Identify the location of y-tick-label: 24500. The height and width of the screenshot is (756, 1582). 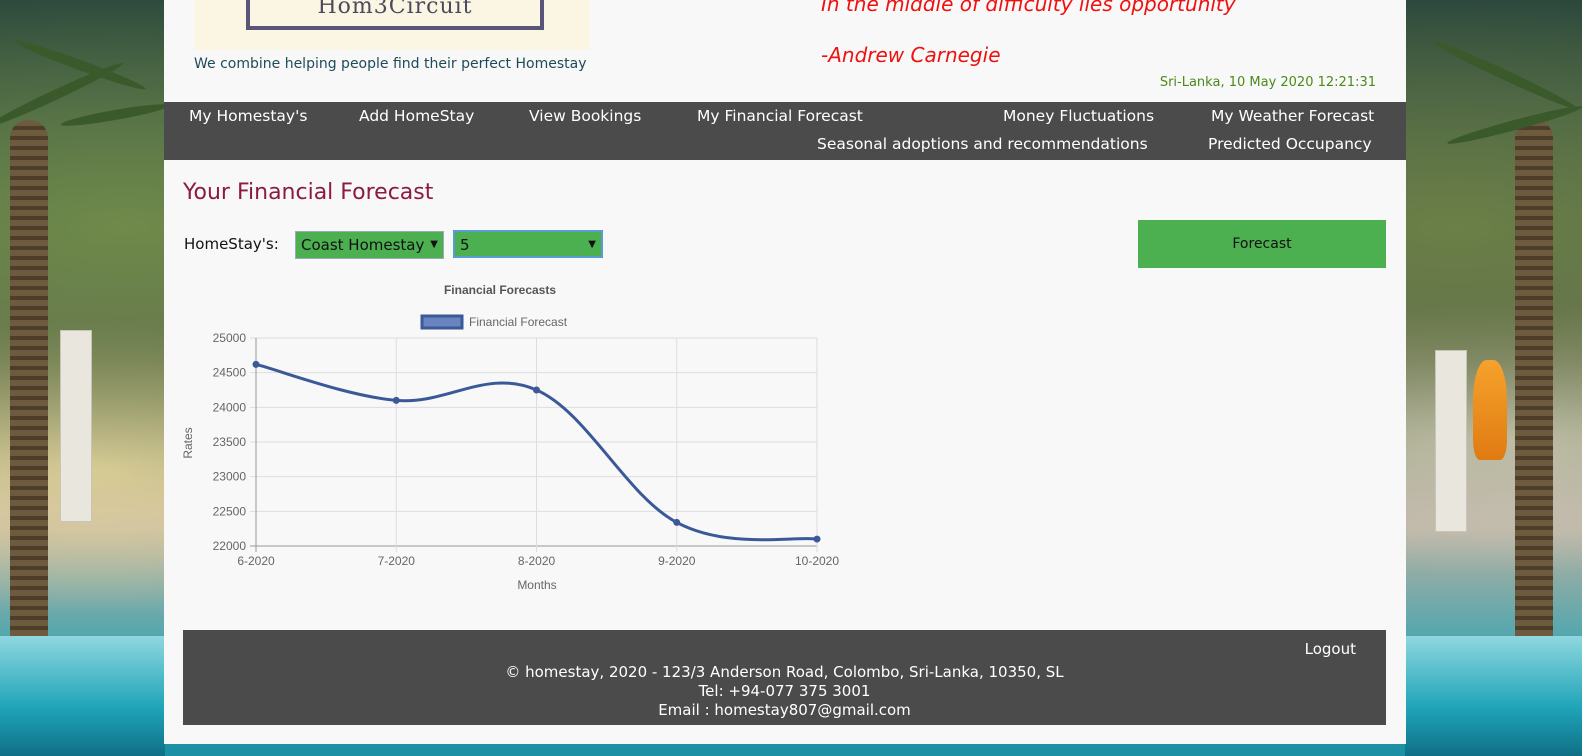
(230, 373).